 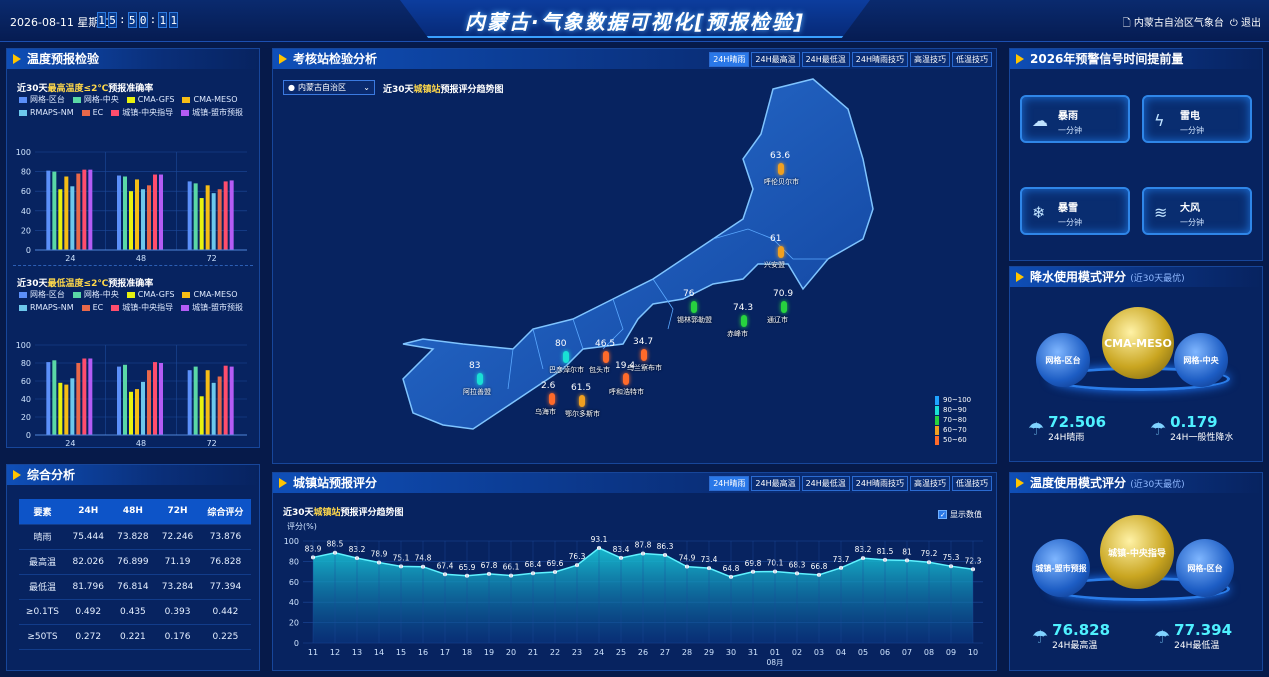 I want to click on org-link: 🗋 内蒙古自治区气象台, so click(x=1173, y=23).